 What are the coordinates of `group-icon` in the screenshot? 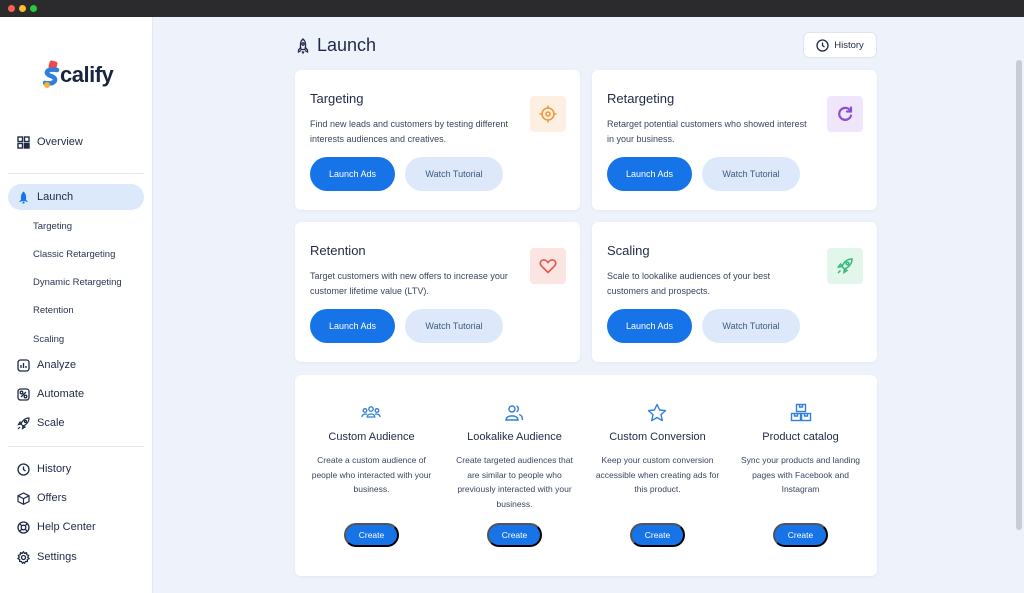 It's located at (371, 413).